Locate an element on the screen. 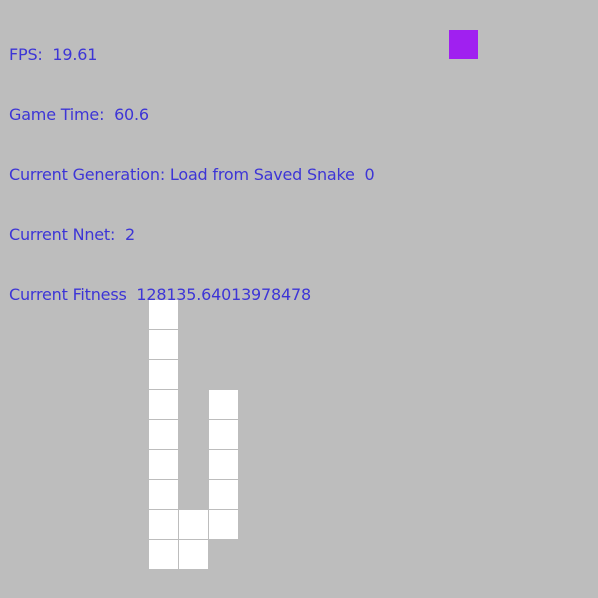  fitness-label: Current Fitness is located at coordinates (68, 294).